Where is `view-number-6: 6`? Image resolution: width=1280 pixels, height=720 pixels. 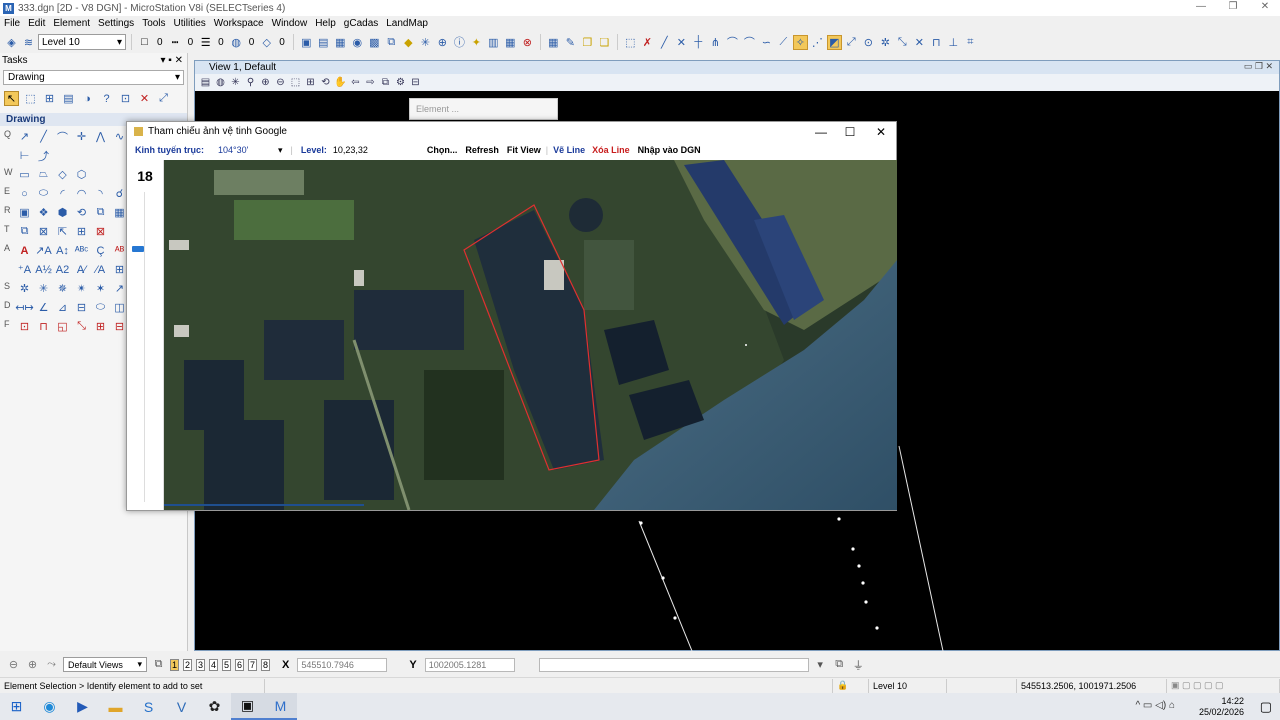 view-number-6: 6 is located at coordinates (239, 664).